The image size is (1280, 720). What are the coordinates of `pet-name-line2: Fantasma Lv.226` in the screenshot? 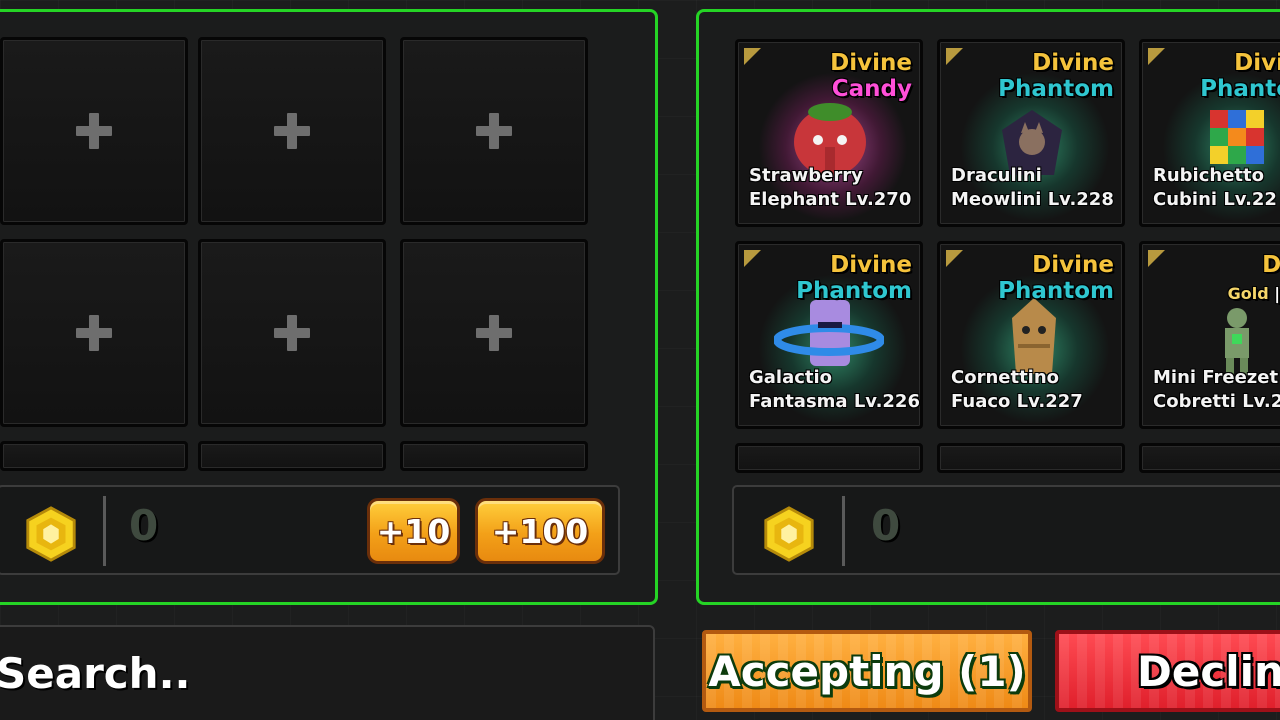 It's located at (834, 401).